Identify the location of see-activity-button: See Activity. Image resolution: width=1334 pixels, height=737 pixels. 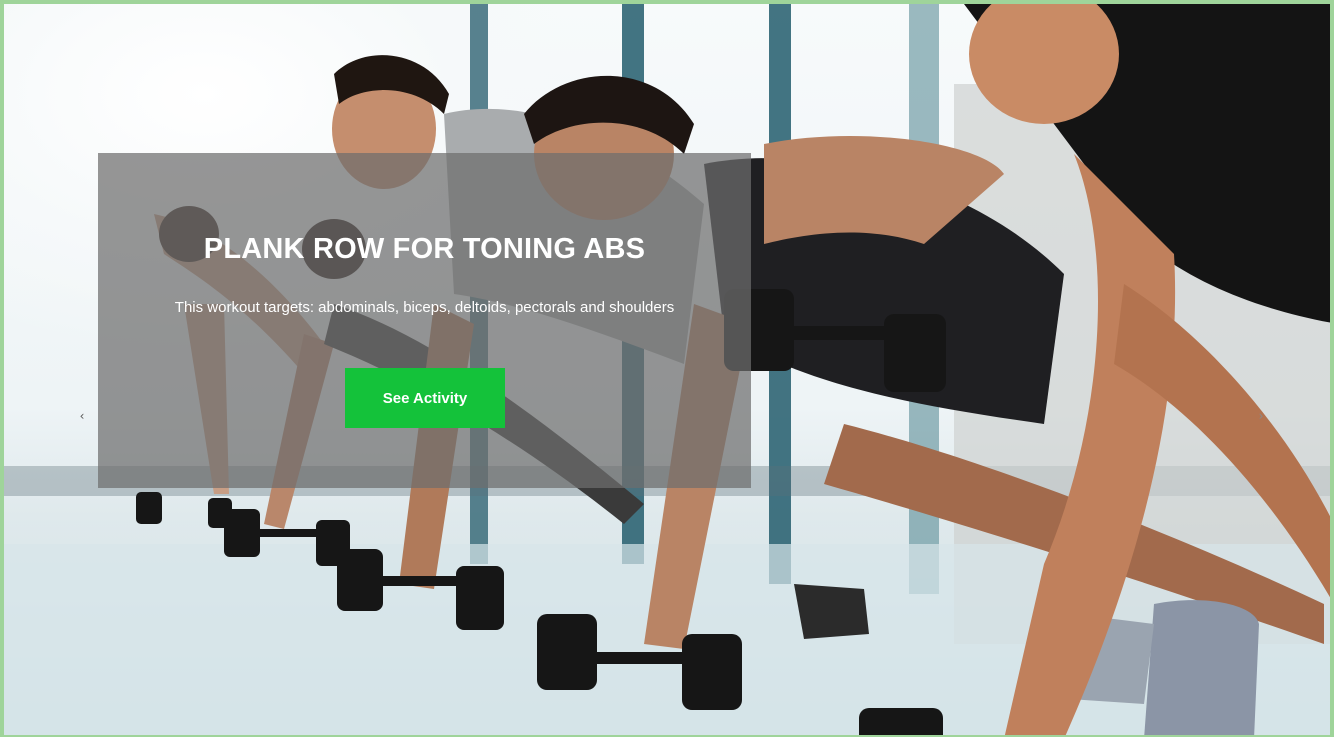
(425, 398).